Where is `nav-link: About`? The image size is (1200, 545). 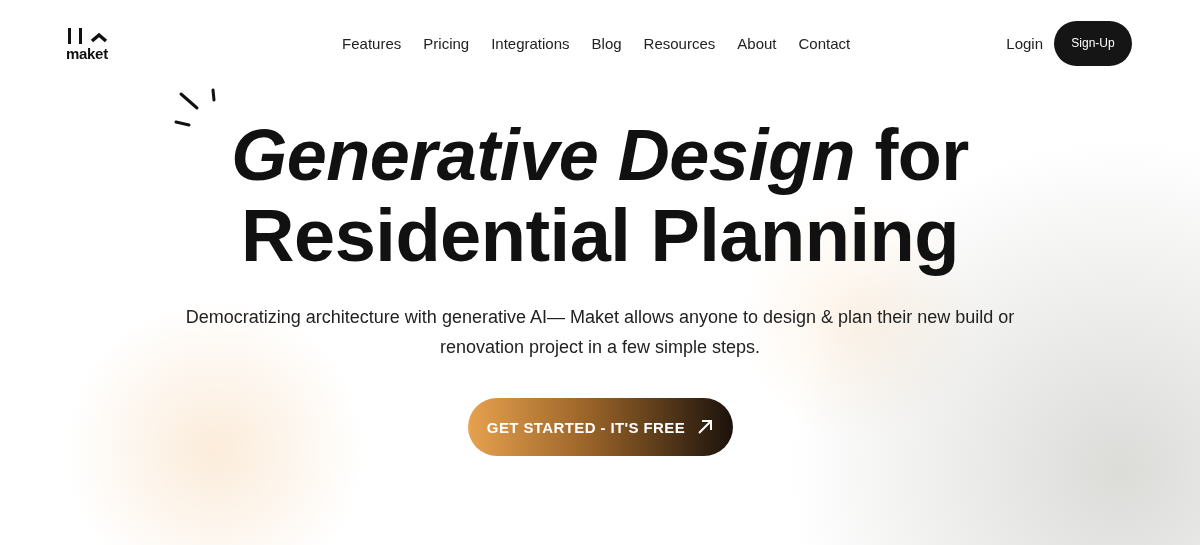 nav-link: About is located at coordinates (757, 43).